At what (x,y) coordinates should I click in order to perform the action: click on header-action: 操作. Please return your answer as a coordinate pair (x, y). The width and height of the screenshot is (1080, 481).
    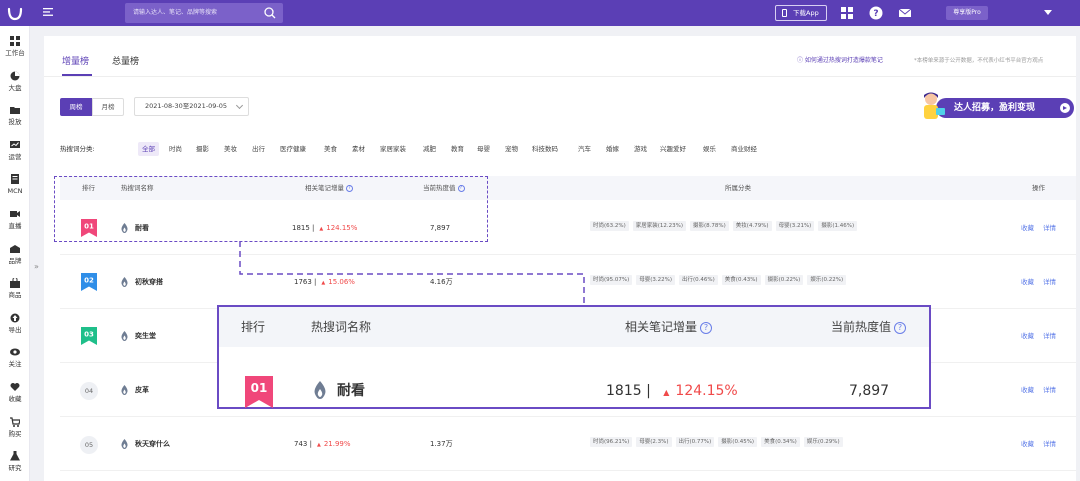
    Looking at the image, I should click on (1038, 188).